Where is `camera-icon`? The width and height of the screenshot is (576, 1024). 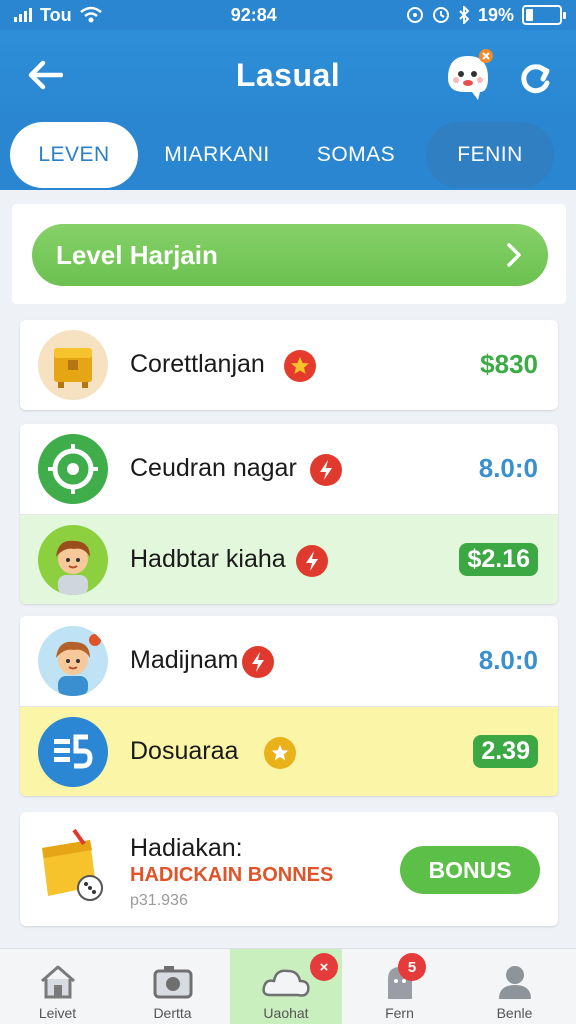
camera-icon is located at coordinates (172, 982).